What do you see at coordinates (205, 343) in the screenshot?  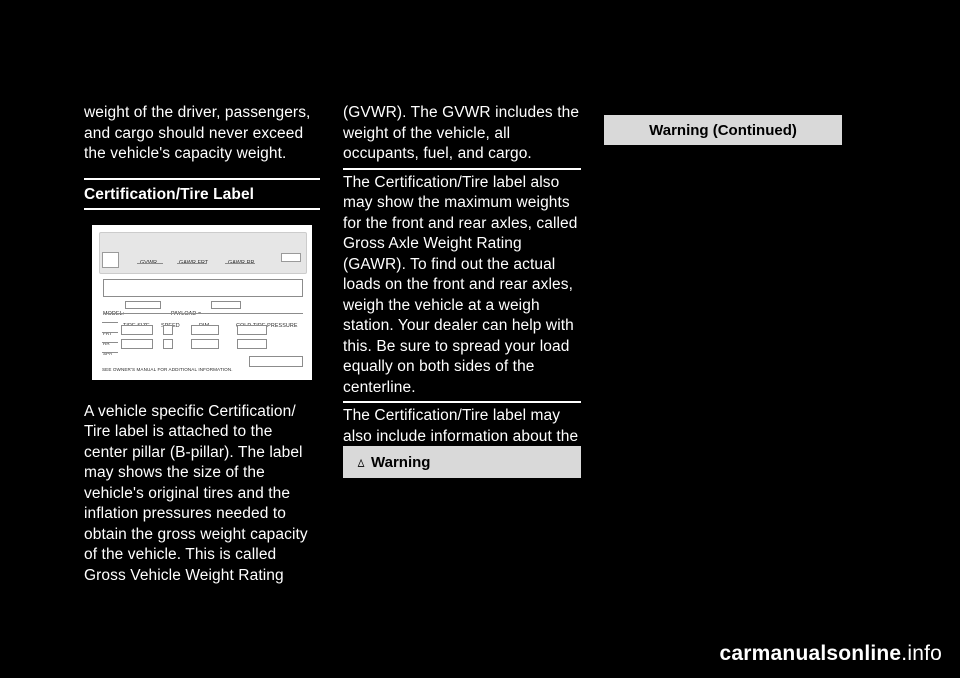 I see `label-cell-rim-rr` at bounding box center [205, 343].